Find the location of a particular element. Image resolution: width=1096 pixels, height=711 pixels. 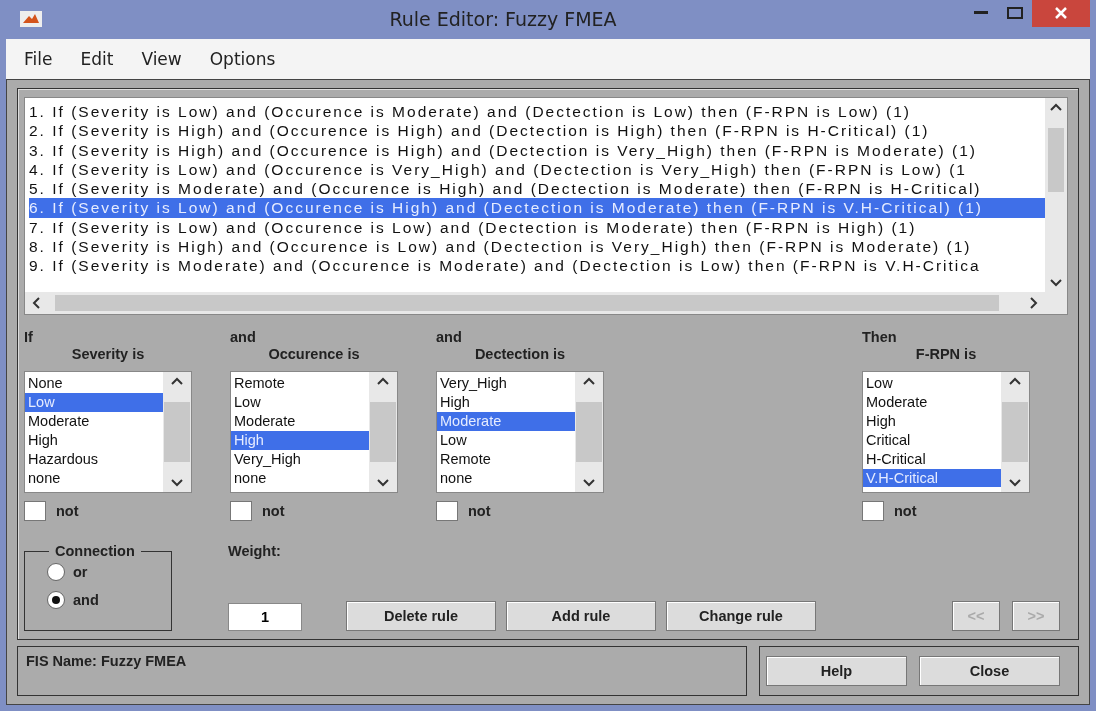

term-item: H-Critical is located at coordinates (932, 459).